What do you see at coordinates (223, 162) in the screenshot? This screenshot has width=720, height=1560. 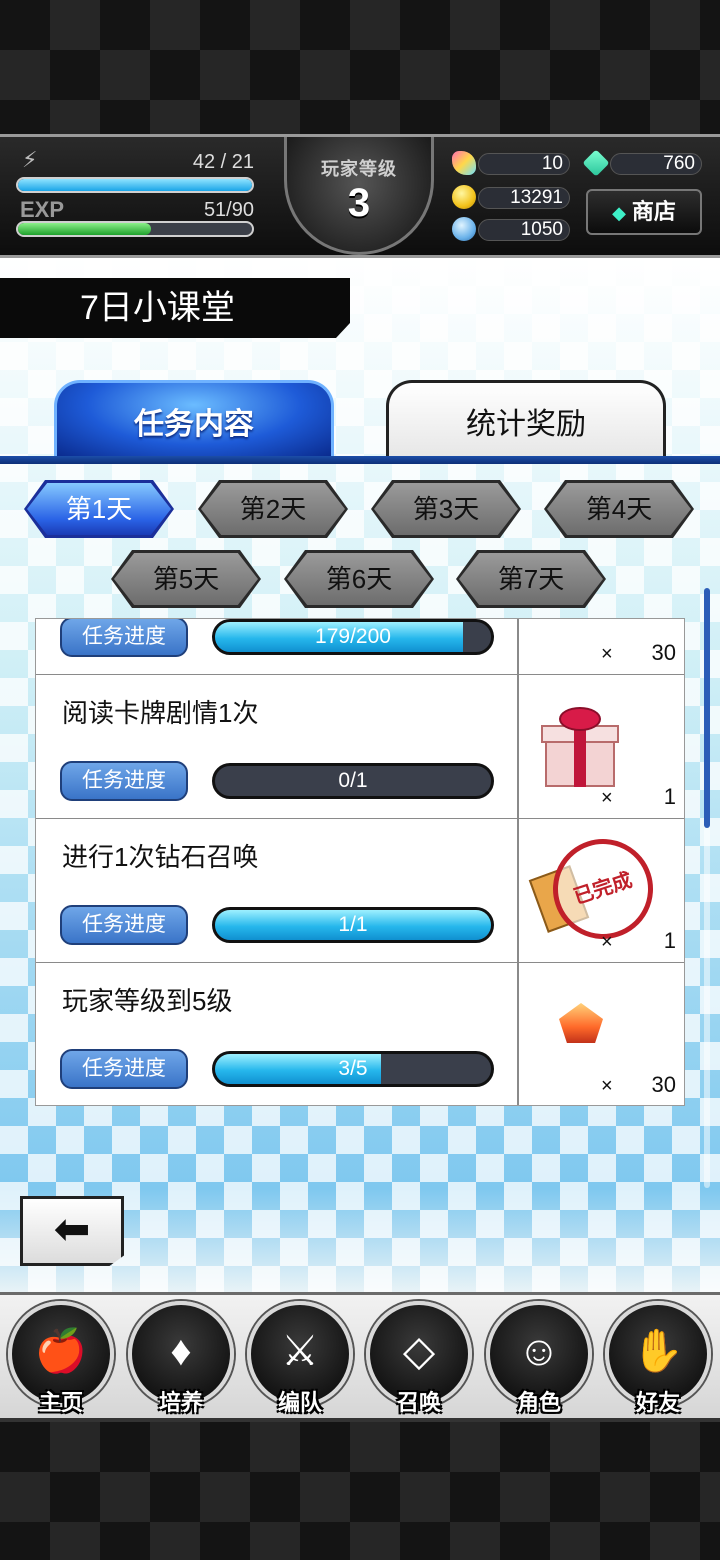 I see `stamina-value: 42 / 21` at bounding box center [223, 162].